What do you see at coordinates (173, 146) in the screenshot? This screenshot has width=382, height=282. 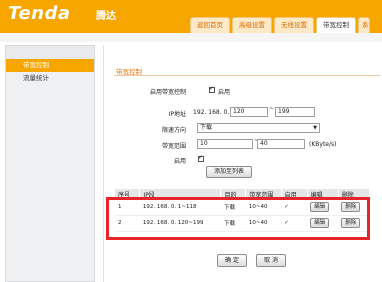 I see `bandwidth-label: 带宽范围` at bounding box center [173, 146].